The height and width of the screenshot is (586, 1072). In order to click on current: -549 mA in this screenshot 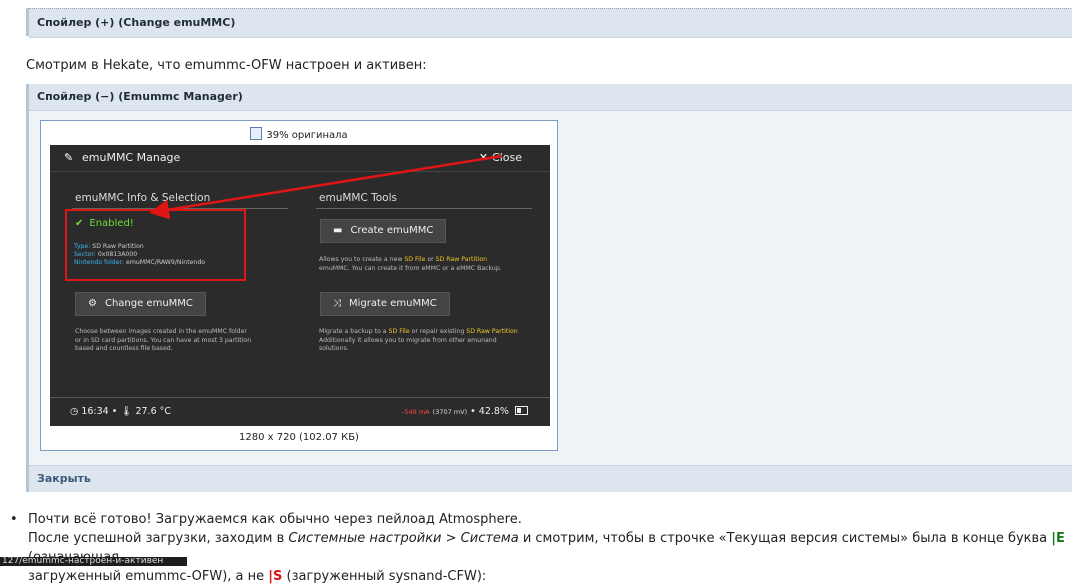, I will do `click(416, 412)`.